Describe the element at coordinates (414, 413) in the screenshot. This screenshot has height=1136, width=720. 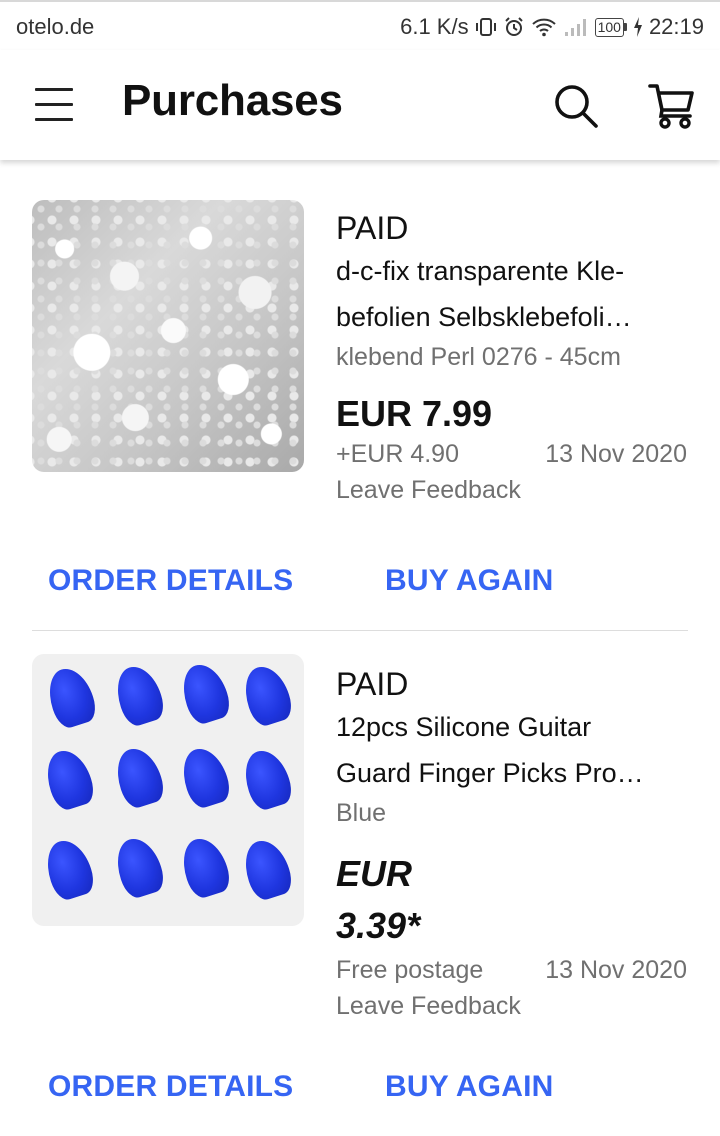
I see `item-price: EUR 7.99` at that location.